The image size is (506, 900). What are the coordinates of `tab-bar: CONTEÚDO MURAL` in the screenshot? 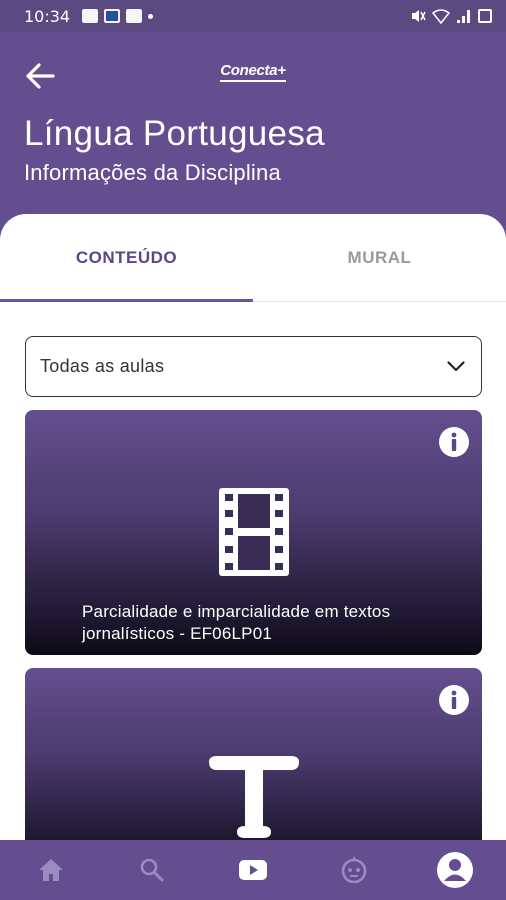 It's located at (253, 258).